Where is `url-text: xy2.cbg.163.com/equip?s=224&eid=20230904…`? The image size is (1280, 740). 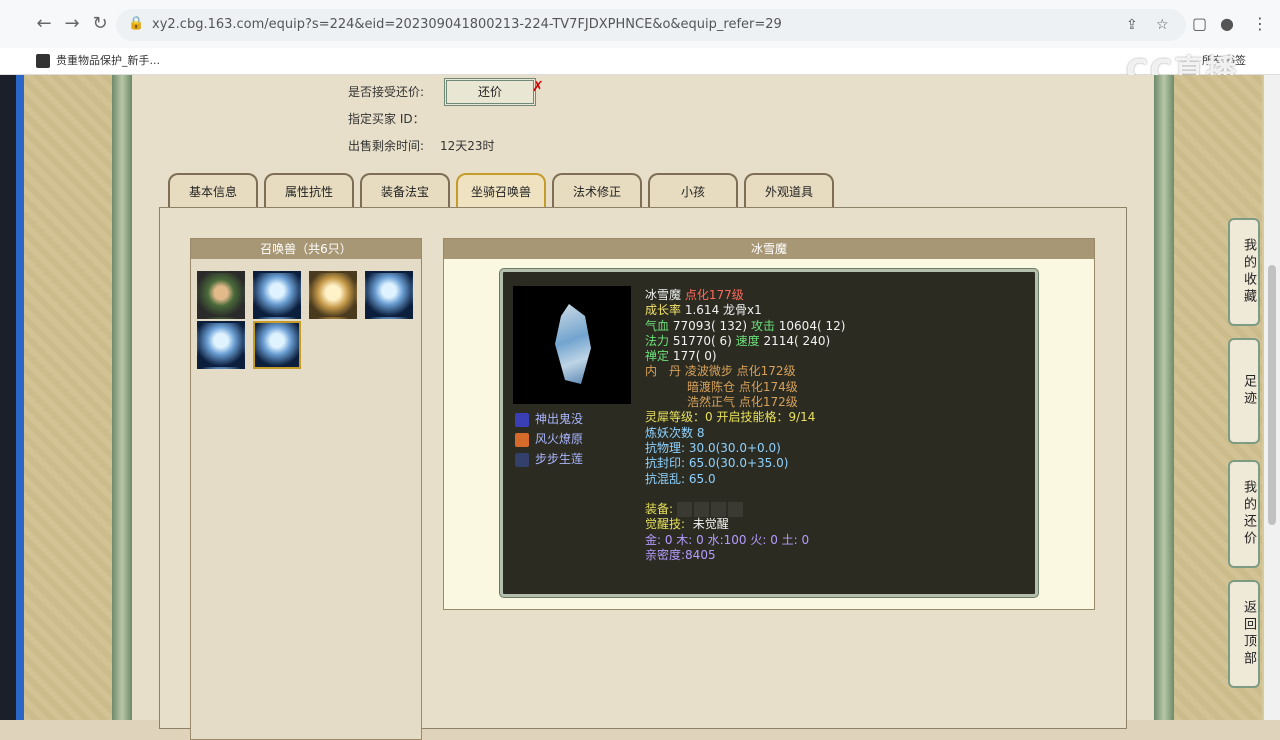 url-text: xy2.cbg.163.com/equip?s=224&eid=20230904… is located at coordinates (467, 24).